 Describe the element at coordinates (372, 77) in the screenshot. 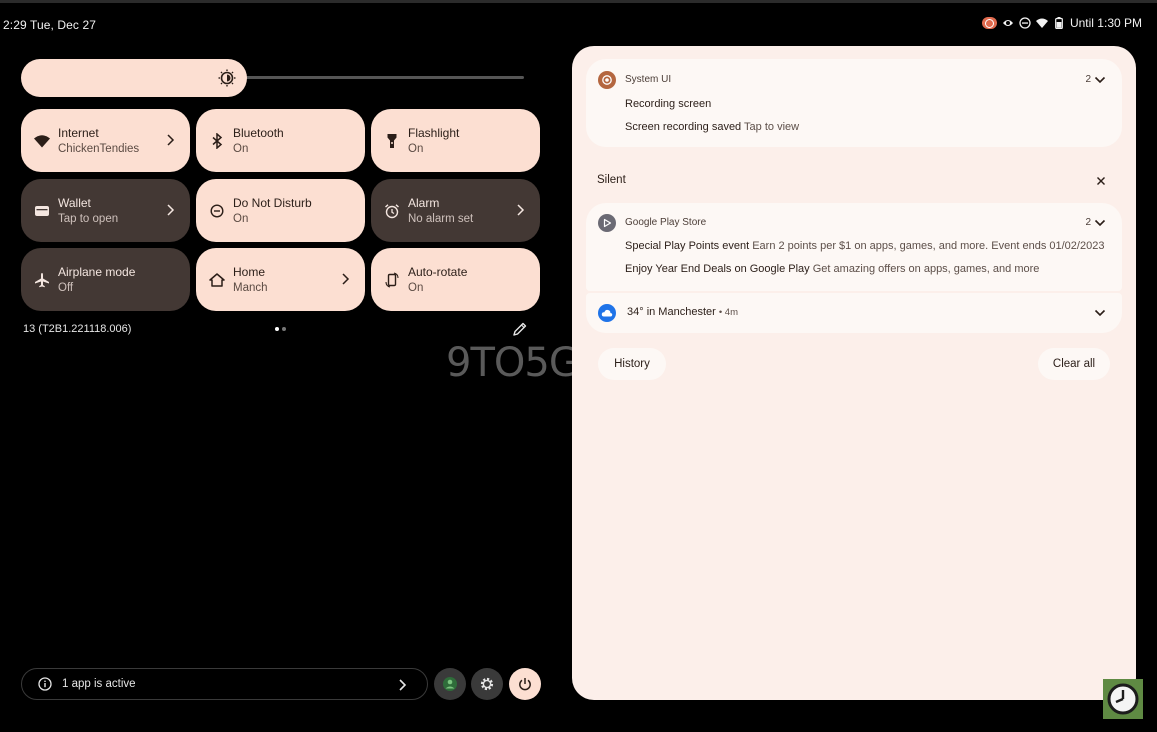

I see `brightness-track` at that location.